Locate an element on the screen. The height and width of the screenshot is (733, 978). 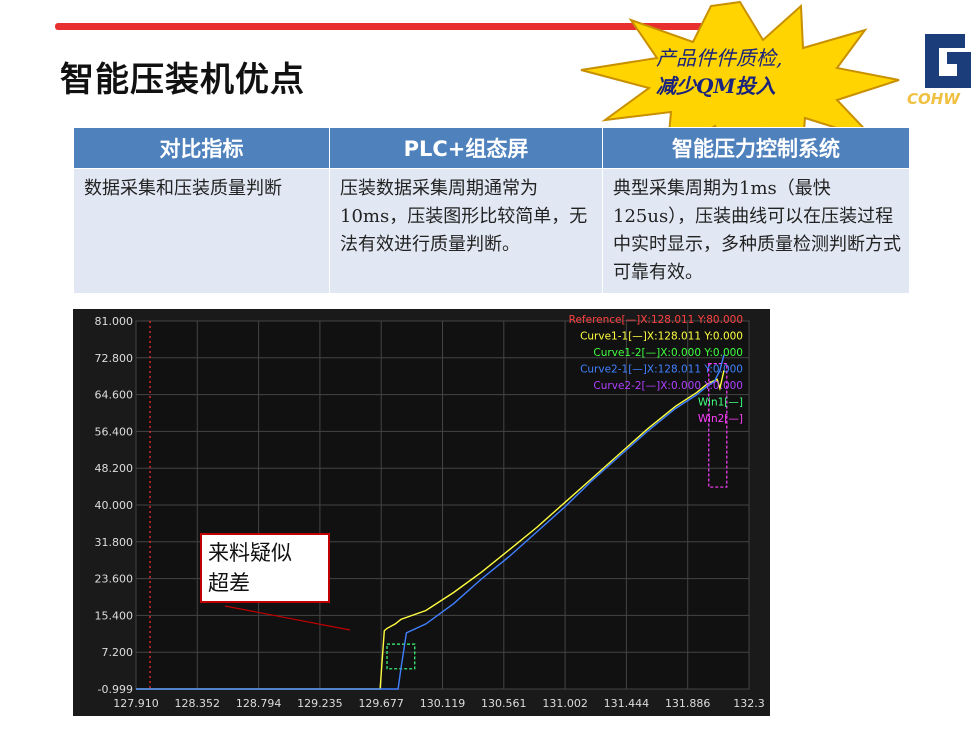
x-tick-label: 130.561 is located at coordinates (504, 703).